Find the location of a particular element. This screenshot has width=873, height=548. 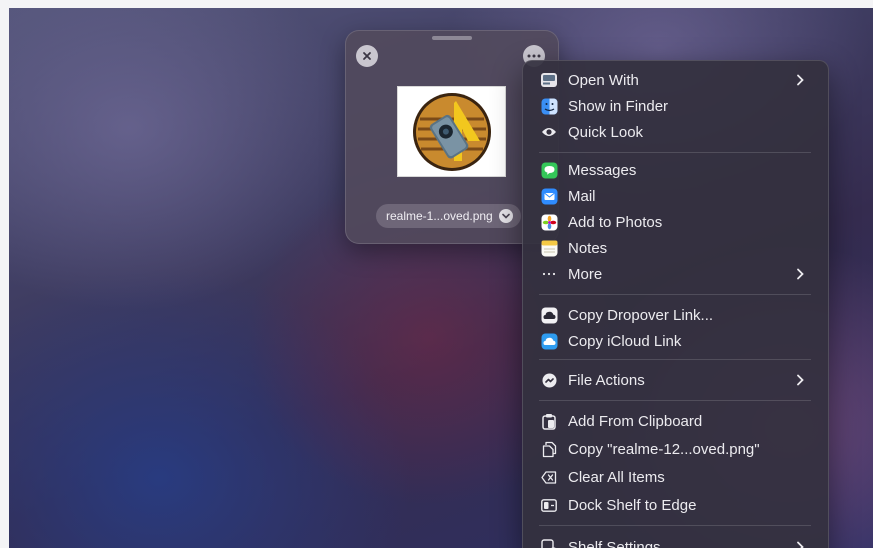

chevron-down-icon is located at coordinates (505, 216).